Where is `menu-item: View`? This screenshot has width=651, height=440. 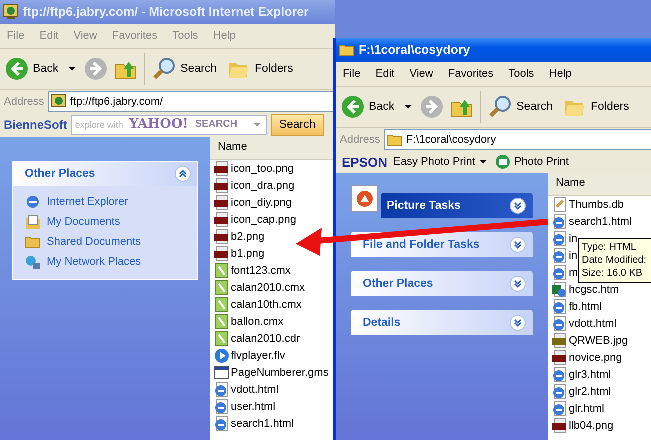
menu-item: View is located at coordinates (421, 74).